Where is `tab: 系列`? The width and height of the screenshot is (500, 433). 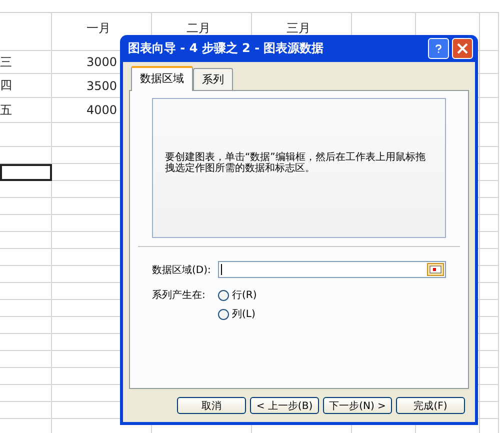 tab: 系列 is located at coordinates (213, 79).